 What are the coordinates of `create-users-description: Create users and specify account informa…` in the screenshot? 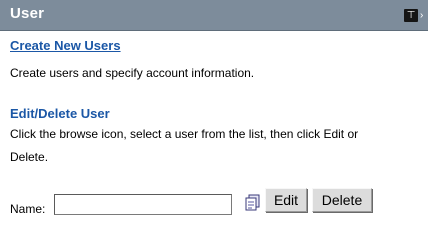 It's located at (132, 73).